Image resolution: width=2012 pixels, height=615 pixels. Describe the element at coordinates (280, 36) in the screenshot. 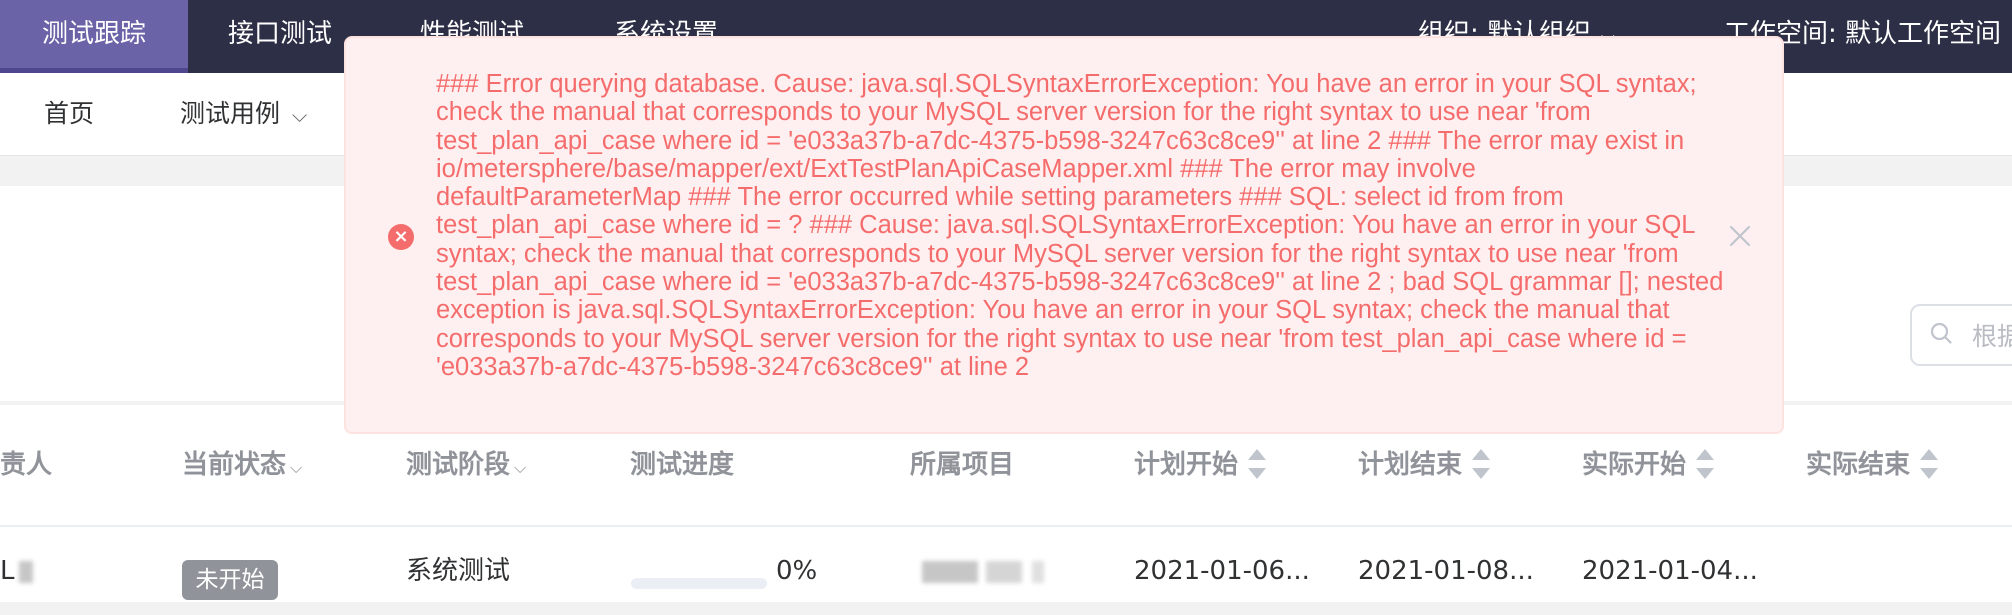

I see `top-nav-api-test: 接口测试` at that location.